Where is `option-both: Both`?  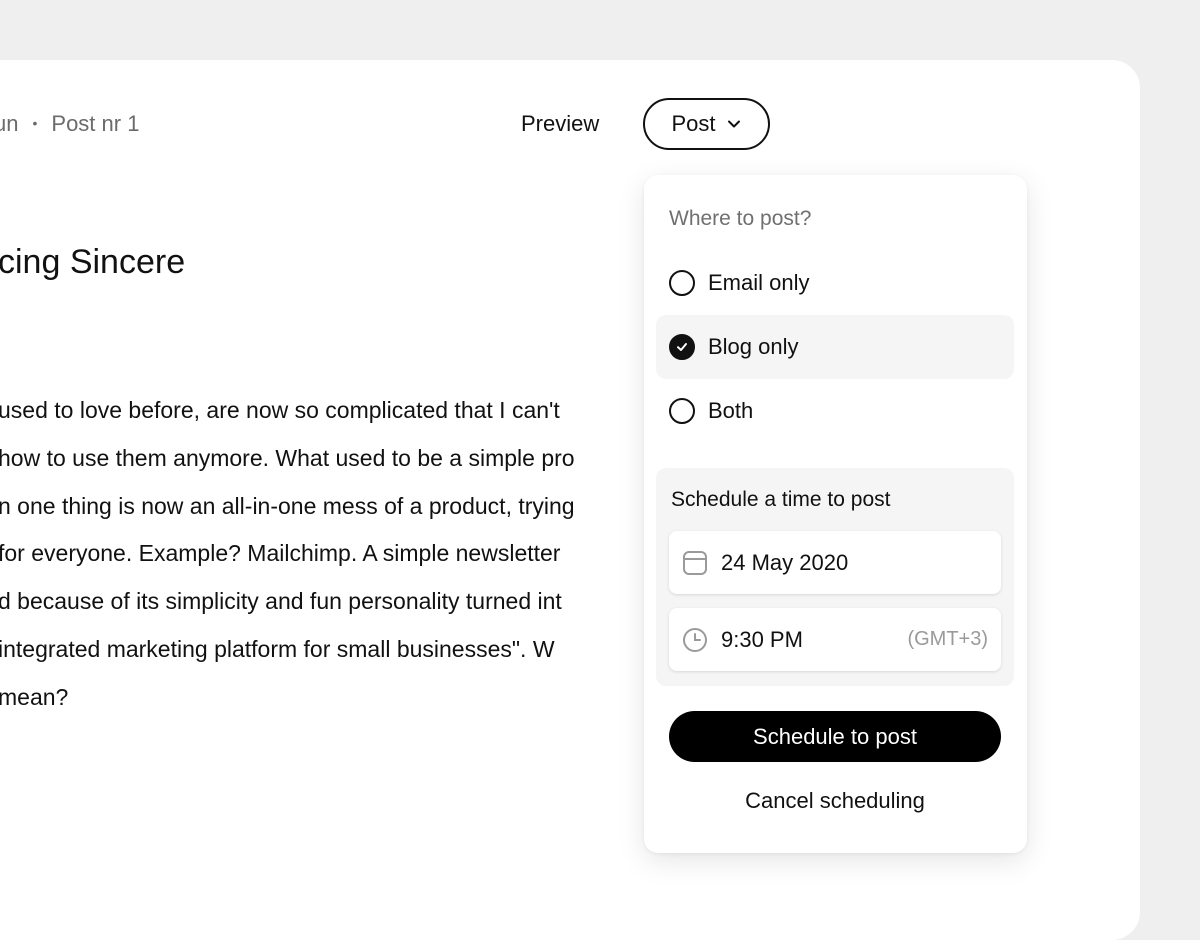 option-both: Both is located at coordinates (835, 411).